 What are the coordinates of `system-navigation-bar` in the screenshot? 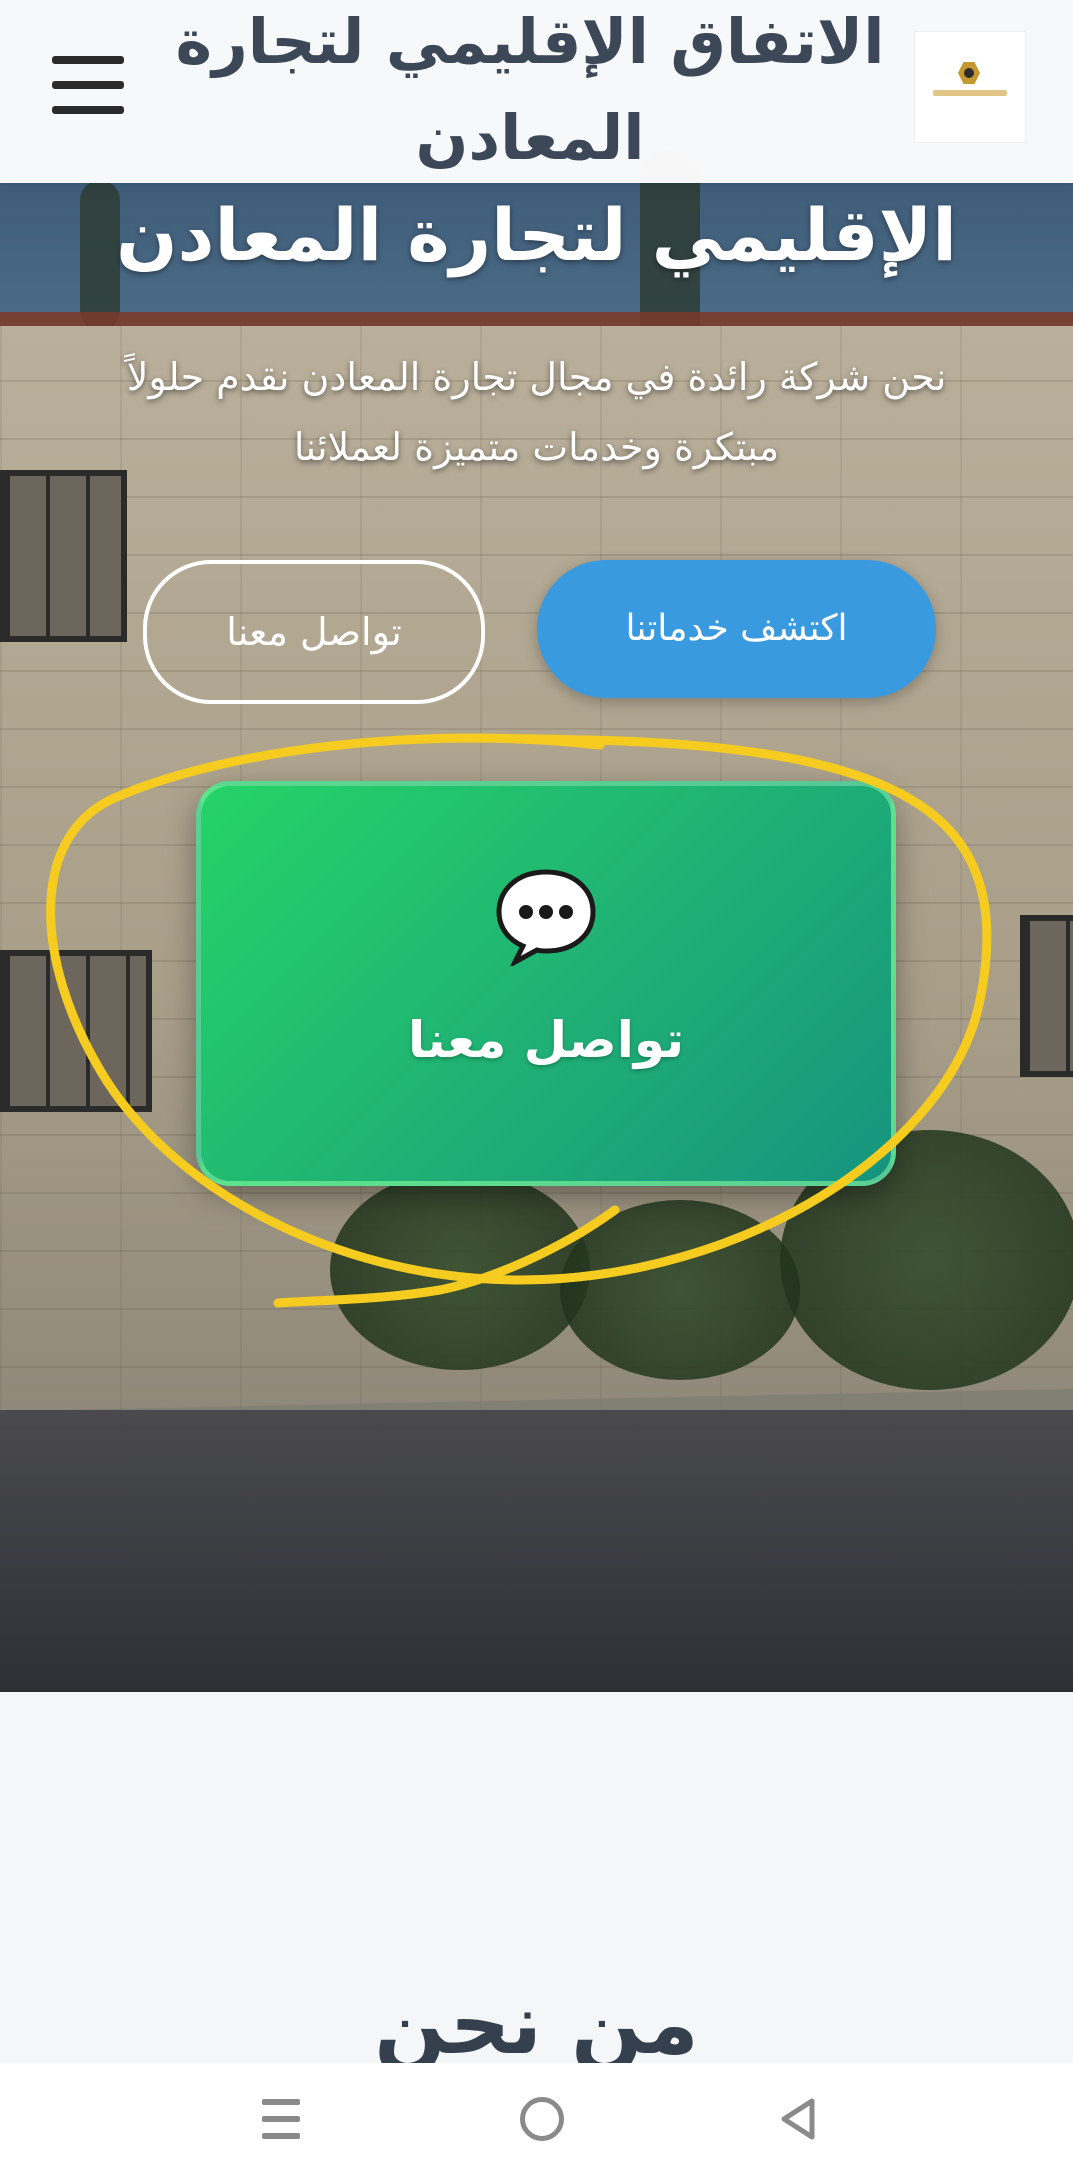 It's located at (536, 2118).